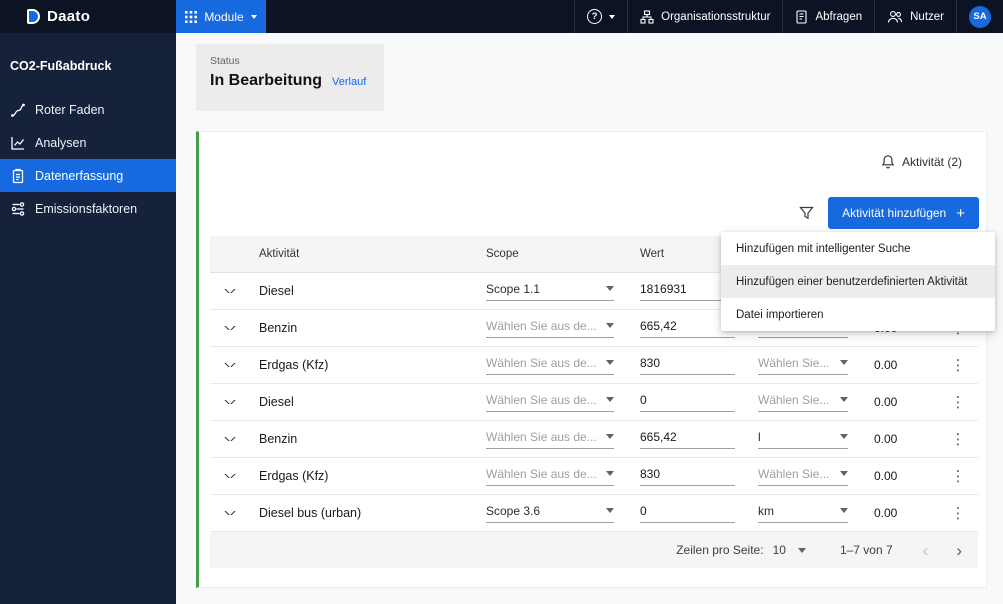  I want to click on document-icon, so click(801, 16).